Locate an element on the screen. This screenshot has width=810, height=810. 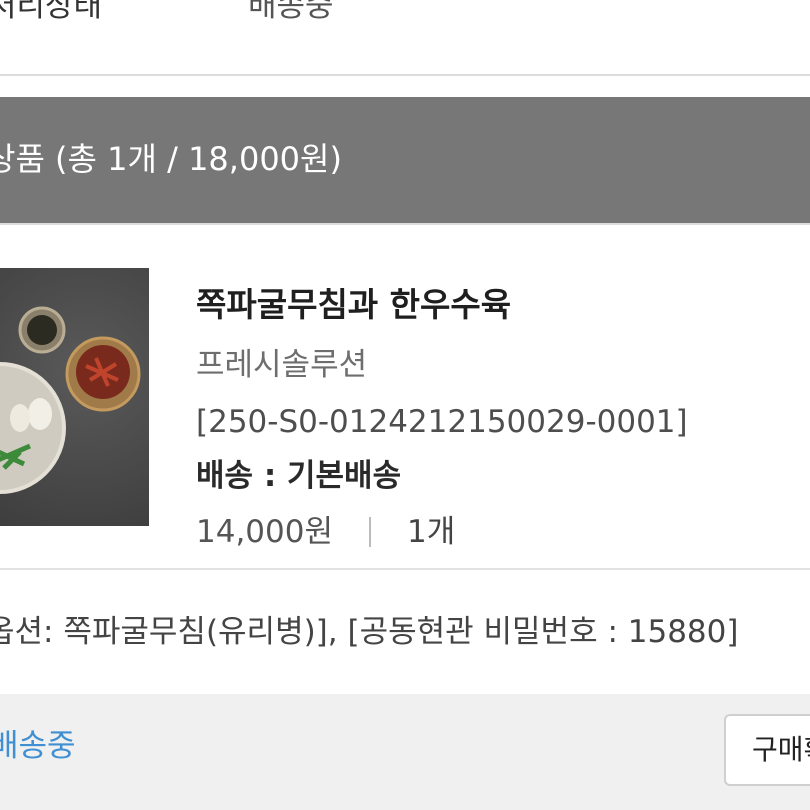
product-thumbnail is located at coordinates (74, 397).